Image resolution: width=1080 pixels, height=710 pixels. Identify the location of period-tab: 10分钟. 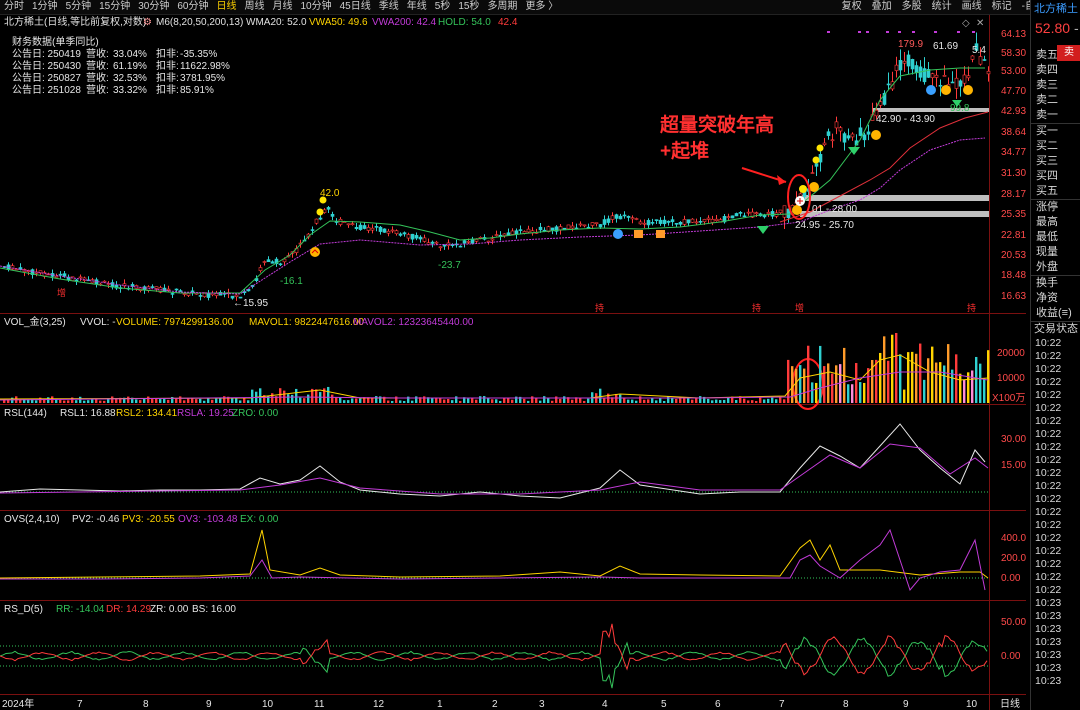
(316, 7).